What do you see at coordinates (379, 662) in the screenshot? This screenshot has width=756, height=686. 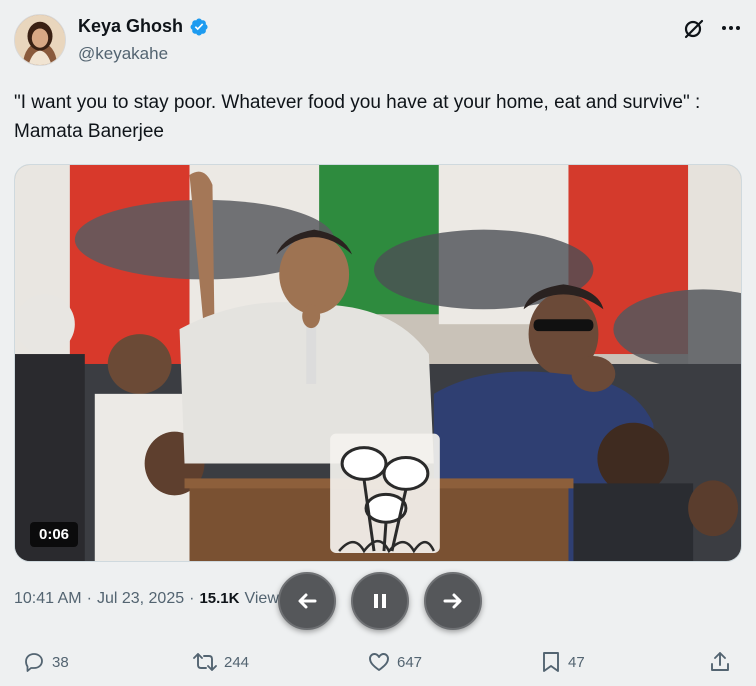 I see `heart-icon` at bounding box center [379, 662].